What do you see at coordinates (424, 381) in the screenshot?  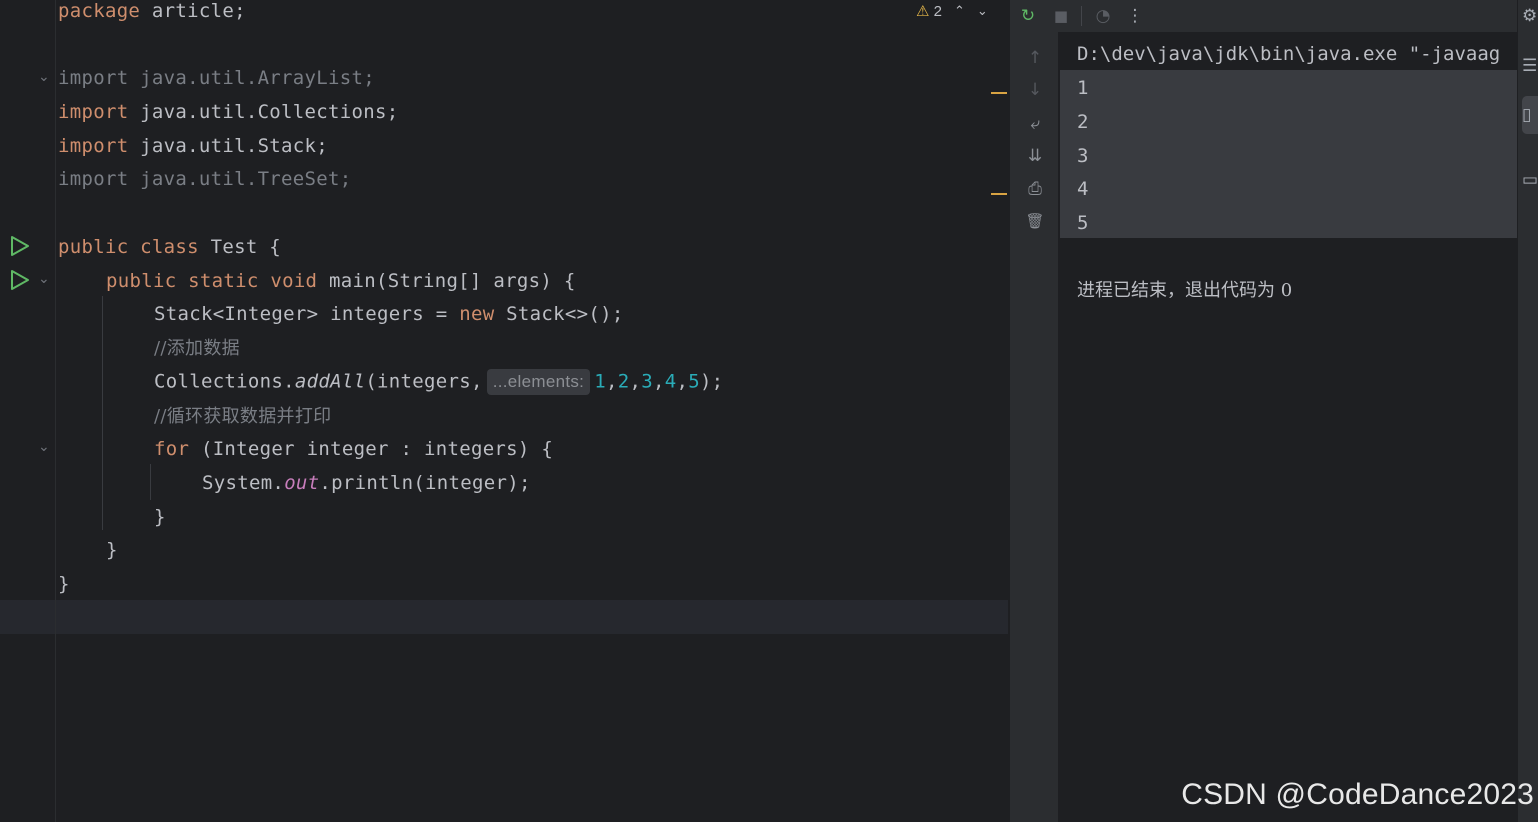 I see `code-text: (integers,` at bounding box center [424, 381].